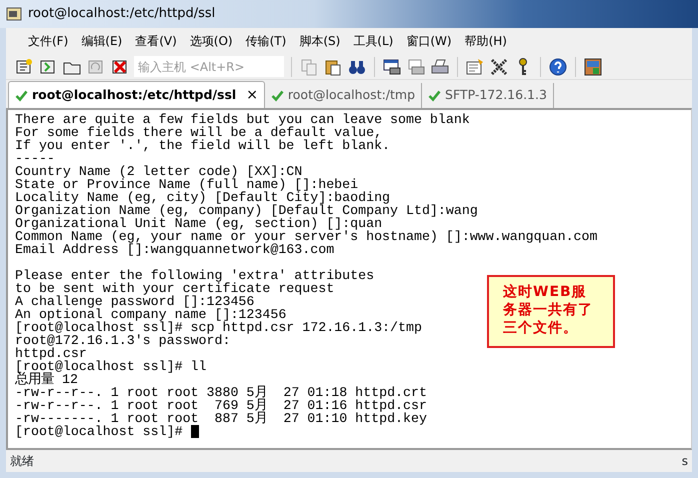 The height and width of the screenshot is (478, 698). What do you see at coordinates (319, 41) in the screenshot?
I see `menu-item: 脚本(S)` at bounding box center [319, 41].